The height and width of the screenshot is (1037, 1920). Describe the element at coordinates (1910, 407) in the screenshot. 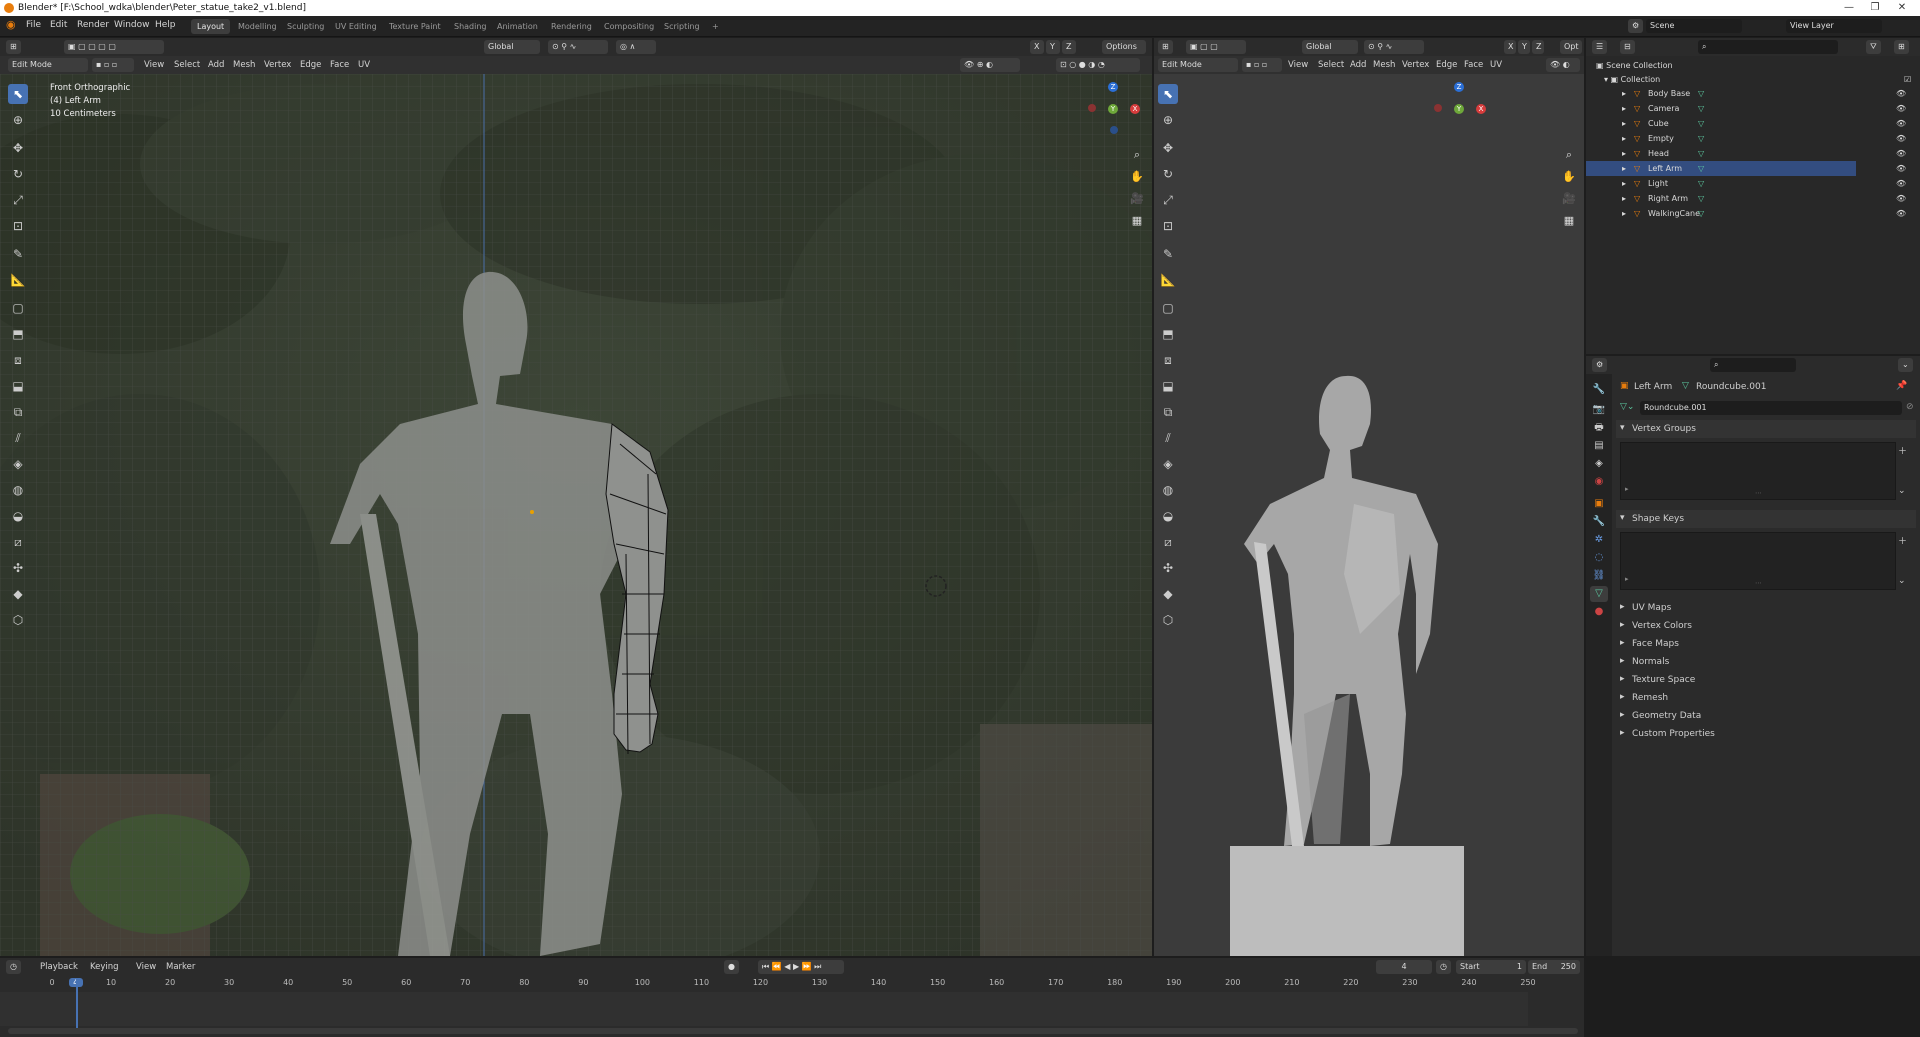

I see `fake-user-icon: ⊘` at that location.